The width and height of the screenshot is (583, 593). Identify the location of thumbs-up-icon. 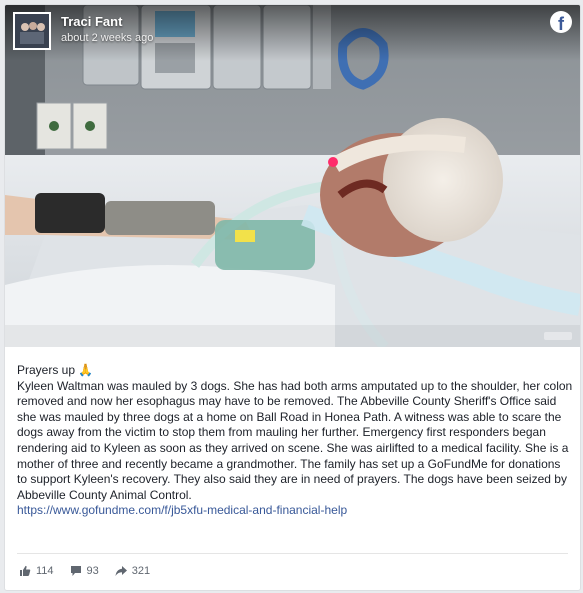
(25, 570).